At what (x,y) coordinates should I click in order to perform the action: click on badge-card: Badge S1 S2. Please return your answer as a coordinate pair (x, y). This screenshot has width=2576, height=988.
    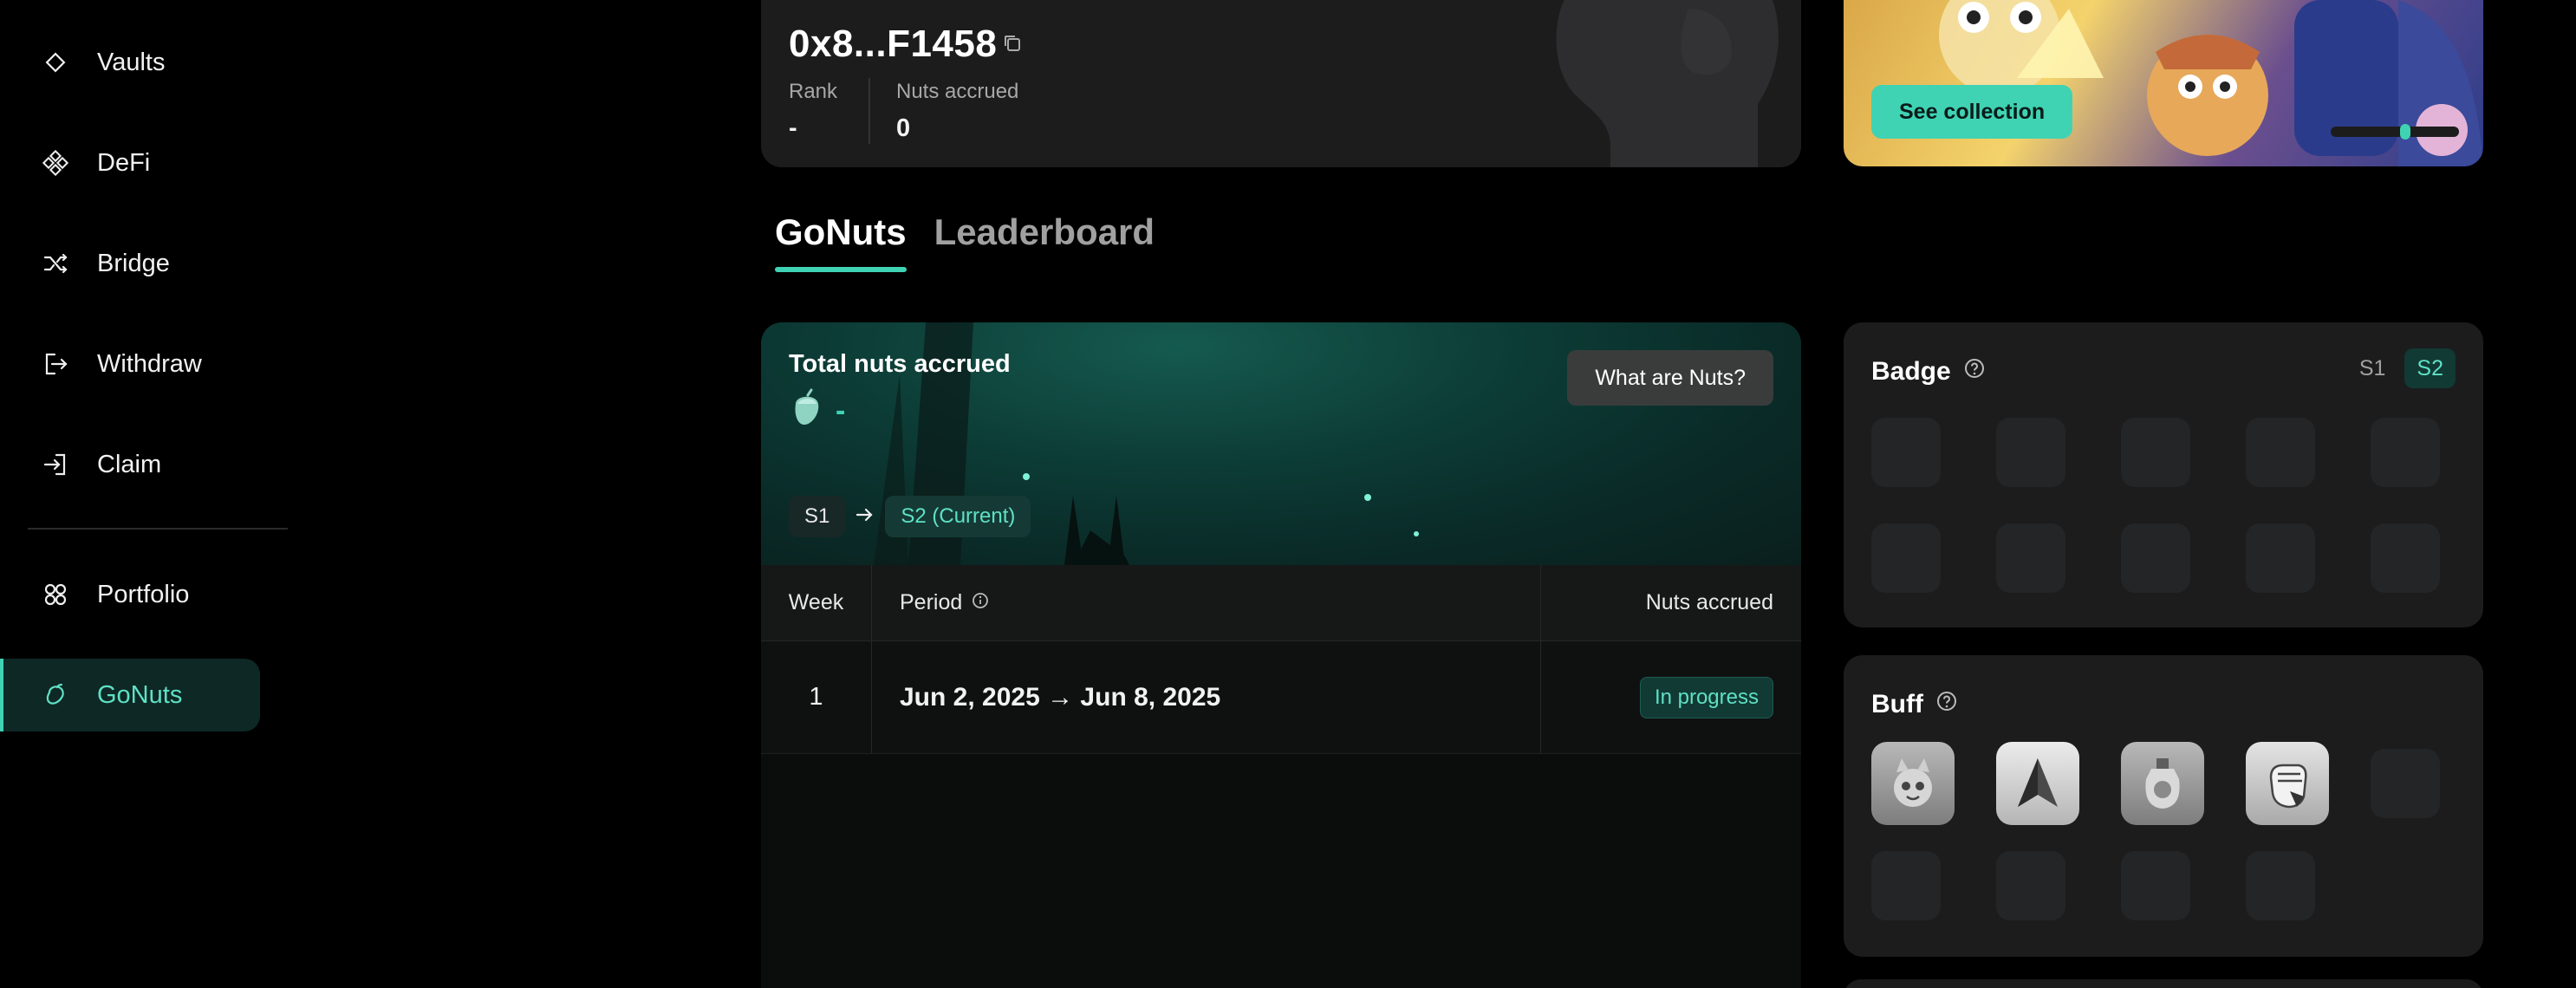
    Looking at the image, I should click on (2163, 474).